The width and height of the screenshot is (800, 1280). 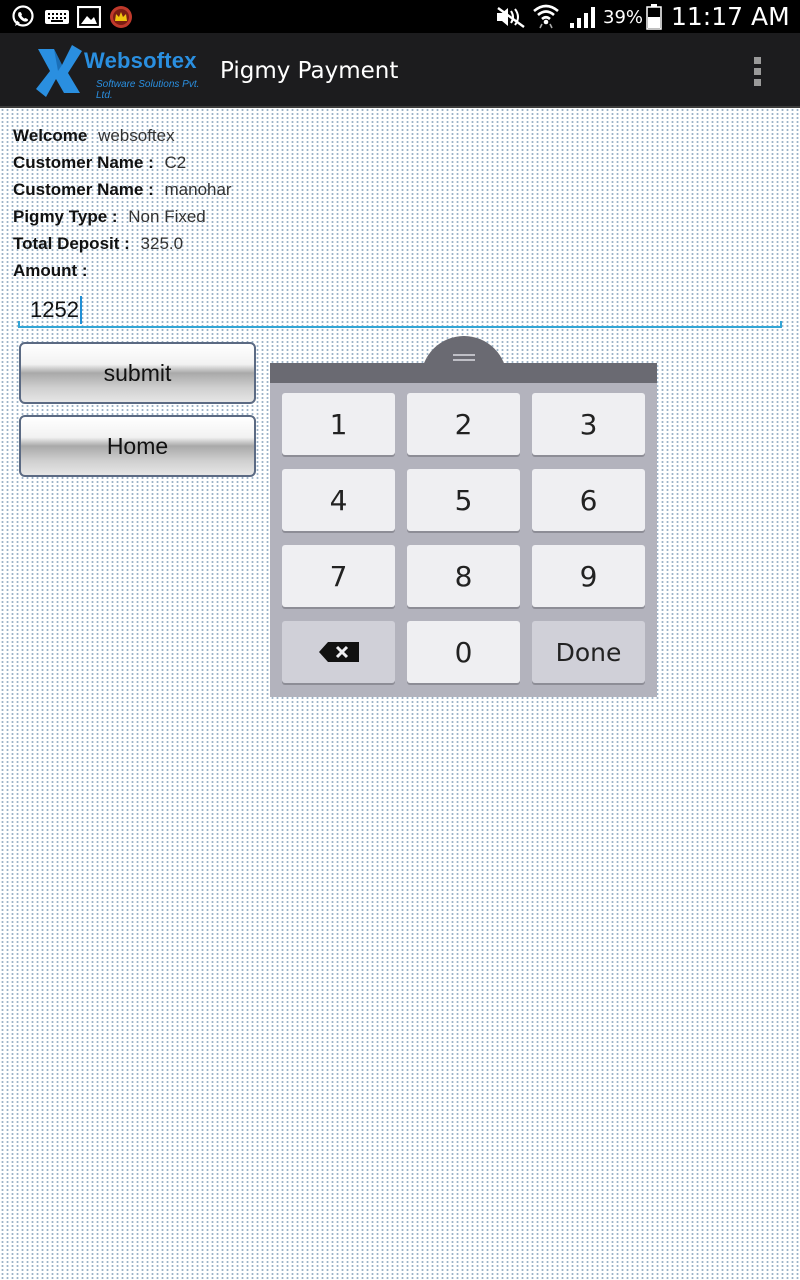 What do you see at coordinates (463, 373) in the screenshot?
I see `keypad-top-bar` at bounding box center [463, 373].